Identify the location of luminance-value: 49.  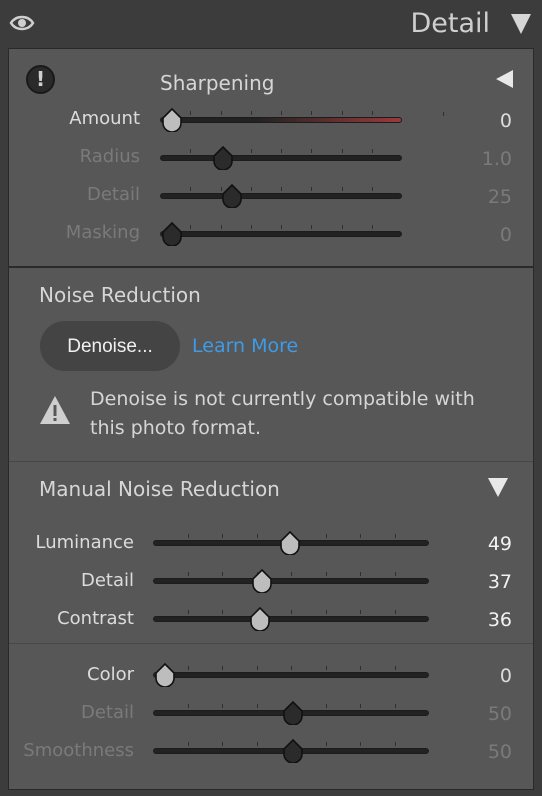
(481, 544).